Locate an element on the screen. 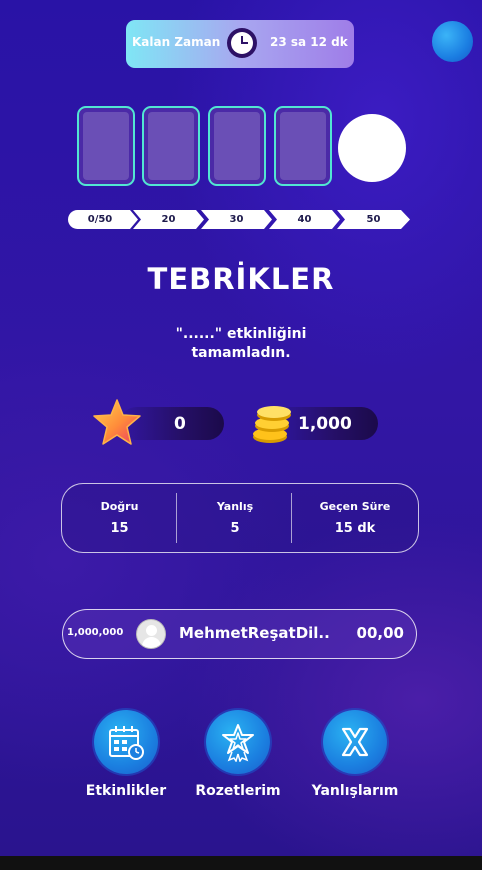 The width and height of the screenshot is (482, 870). final-reward-circle is located at coordinates (372, 148).